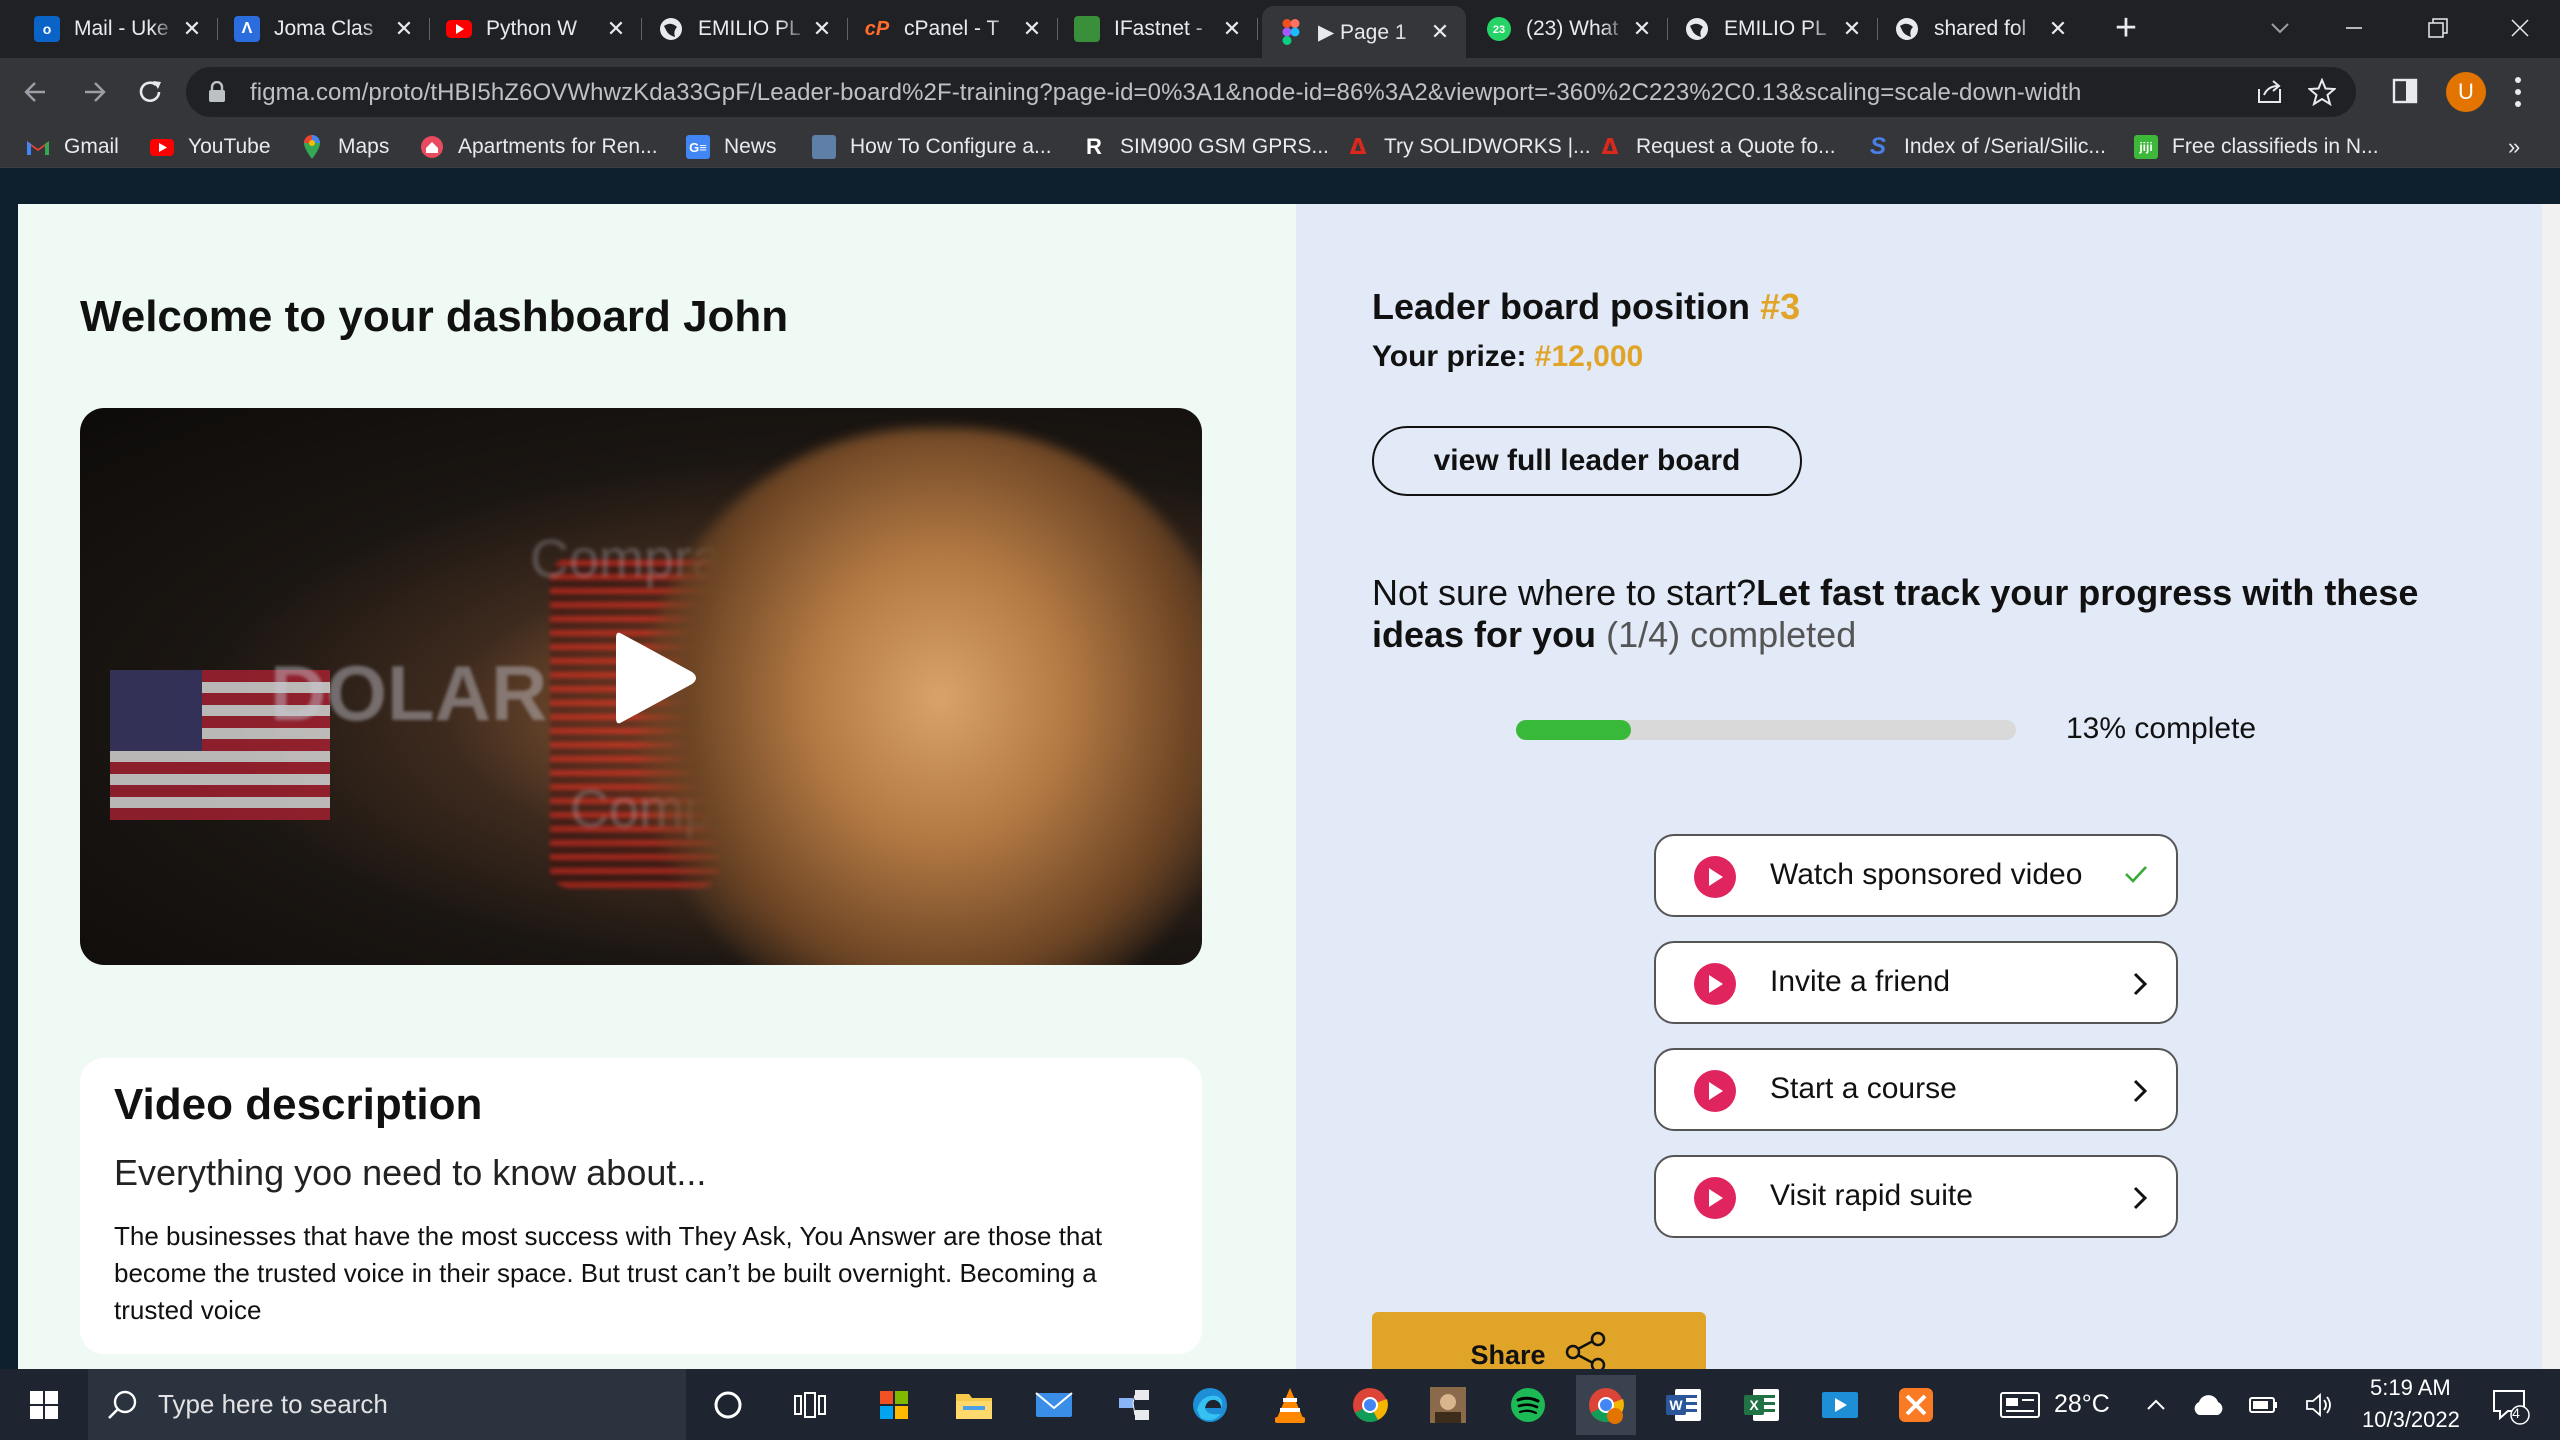 The width and height of the screenshot is (2560, 1440). I want to click on cortana-icon, so click(728, 1405).